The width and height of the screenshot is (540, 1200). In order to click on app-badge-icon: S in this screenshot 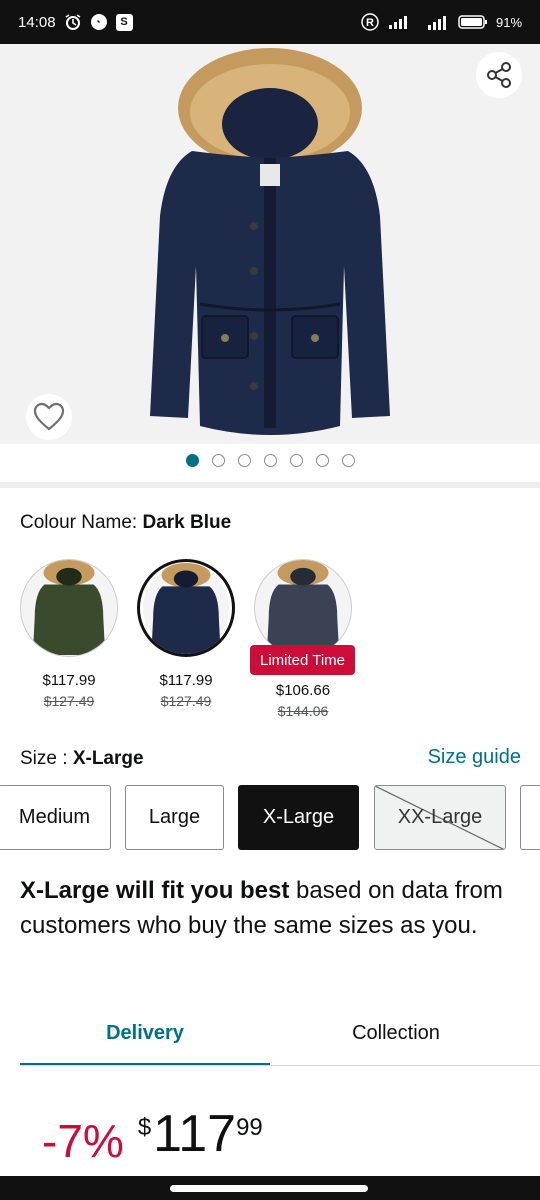, I will do `click(124, 22)`.